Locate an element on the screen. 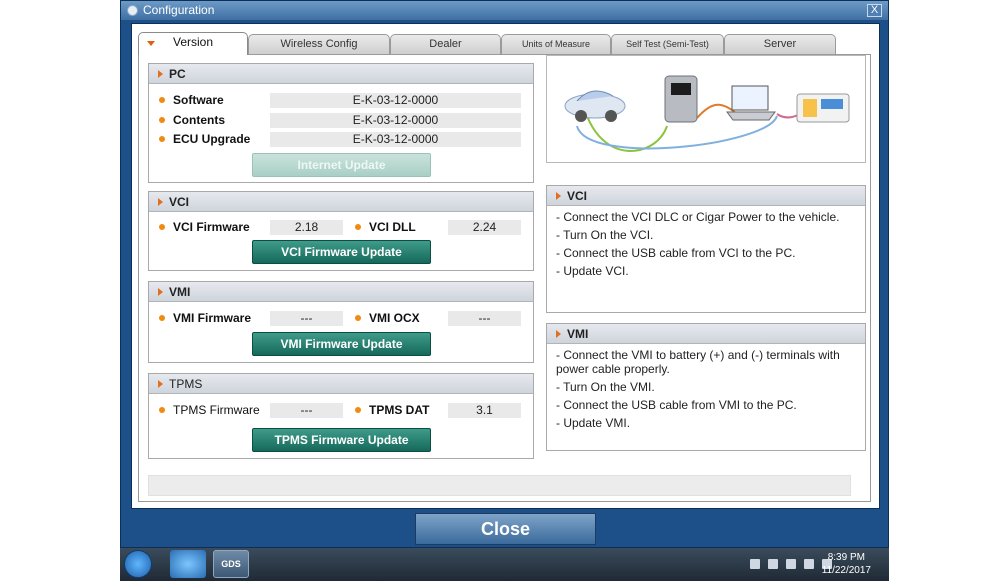 This screenshot has width=1000, height=581. connection-diagram-image is located at coordinates (706, 109).